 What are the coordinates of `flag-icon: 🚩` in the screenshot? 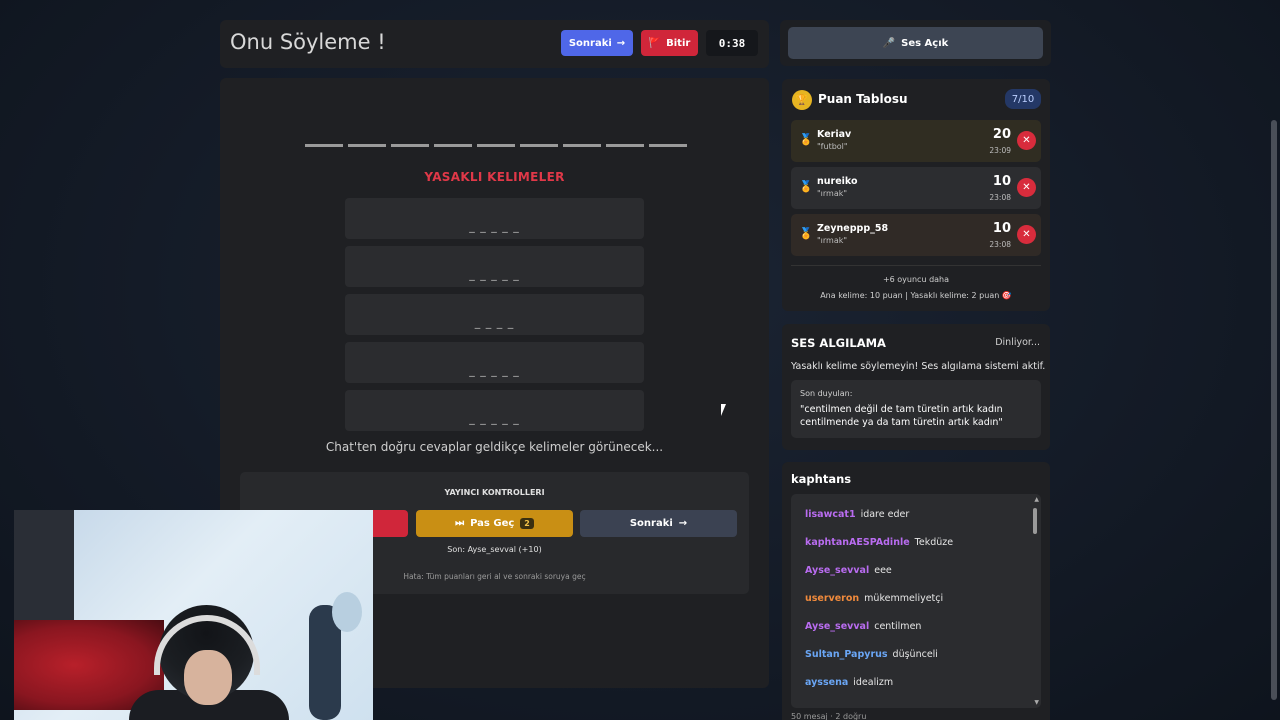 It's located at (655, 43).